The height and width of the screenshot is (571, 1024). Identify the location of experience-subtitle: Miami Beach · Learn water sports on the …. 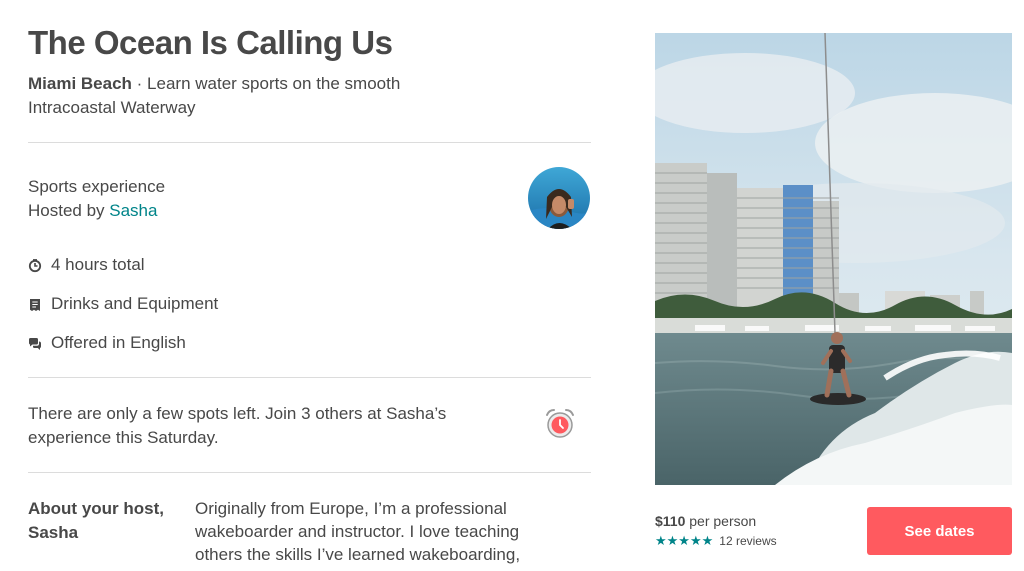
(248, 96).